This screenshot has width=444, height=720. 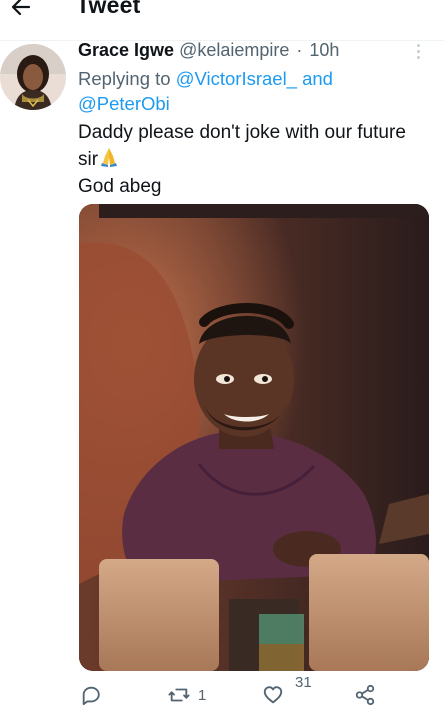 What do you see at coordinates (21, 8) in the screenshot?
I see `arrow-left-icon` at bounding box center [21, 8].